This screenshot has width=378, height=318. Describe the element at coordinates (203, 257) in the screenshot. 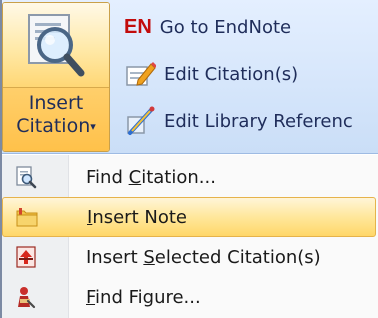

I see `menu-item-label: Insert Selected Citation(s)` at that location.